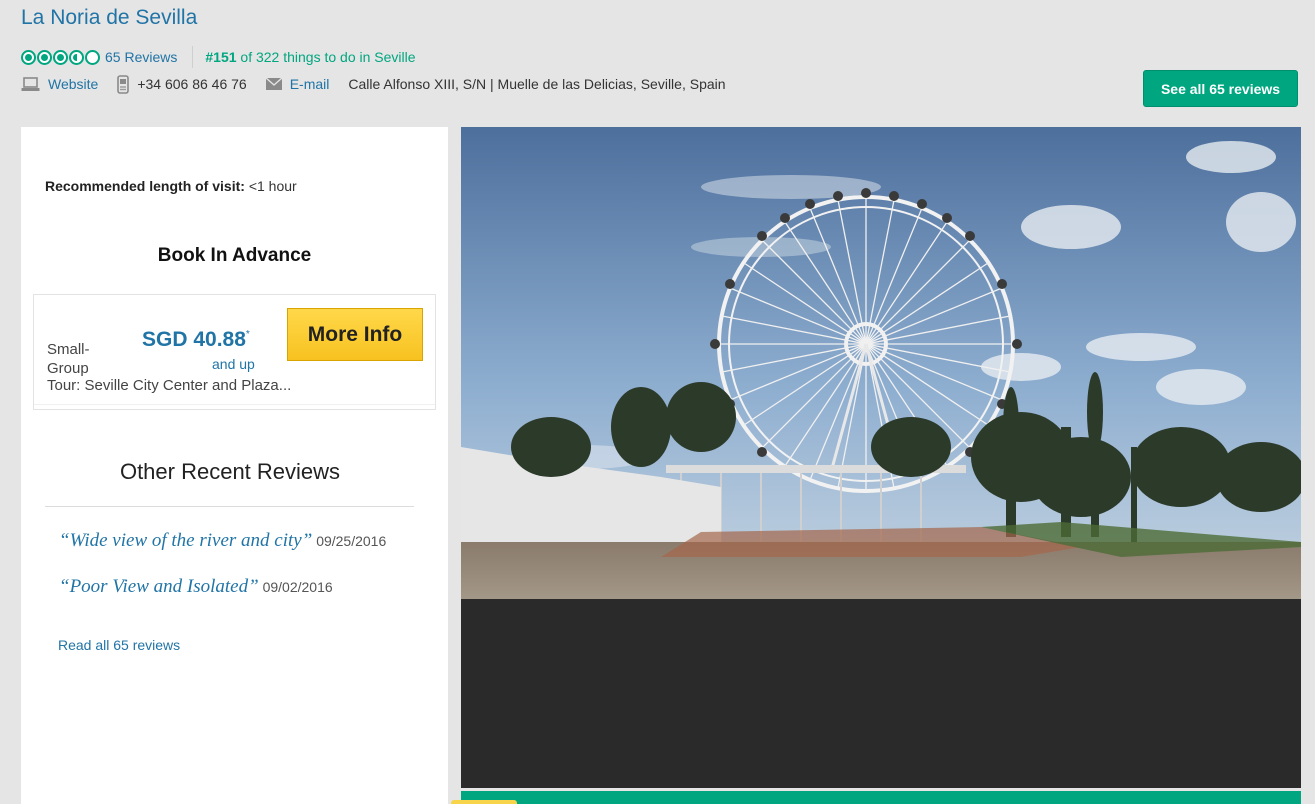 Image resolution: width=1315 pixels, height=804 pixels. Describe the element at coordinates (145, 186) in the screenshot. I see `recommended-label: Recommended length of visit:` at that location.